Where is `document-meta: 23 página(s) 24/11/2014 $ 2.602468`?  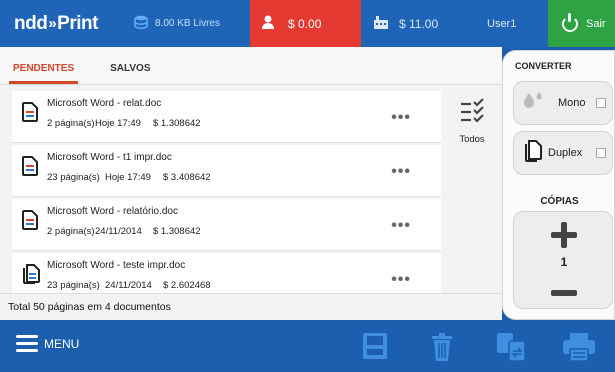 document-meta: 23 página(s) 24/11/2014 $ 2.602468 is located at coordinates (129, 285).